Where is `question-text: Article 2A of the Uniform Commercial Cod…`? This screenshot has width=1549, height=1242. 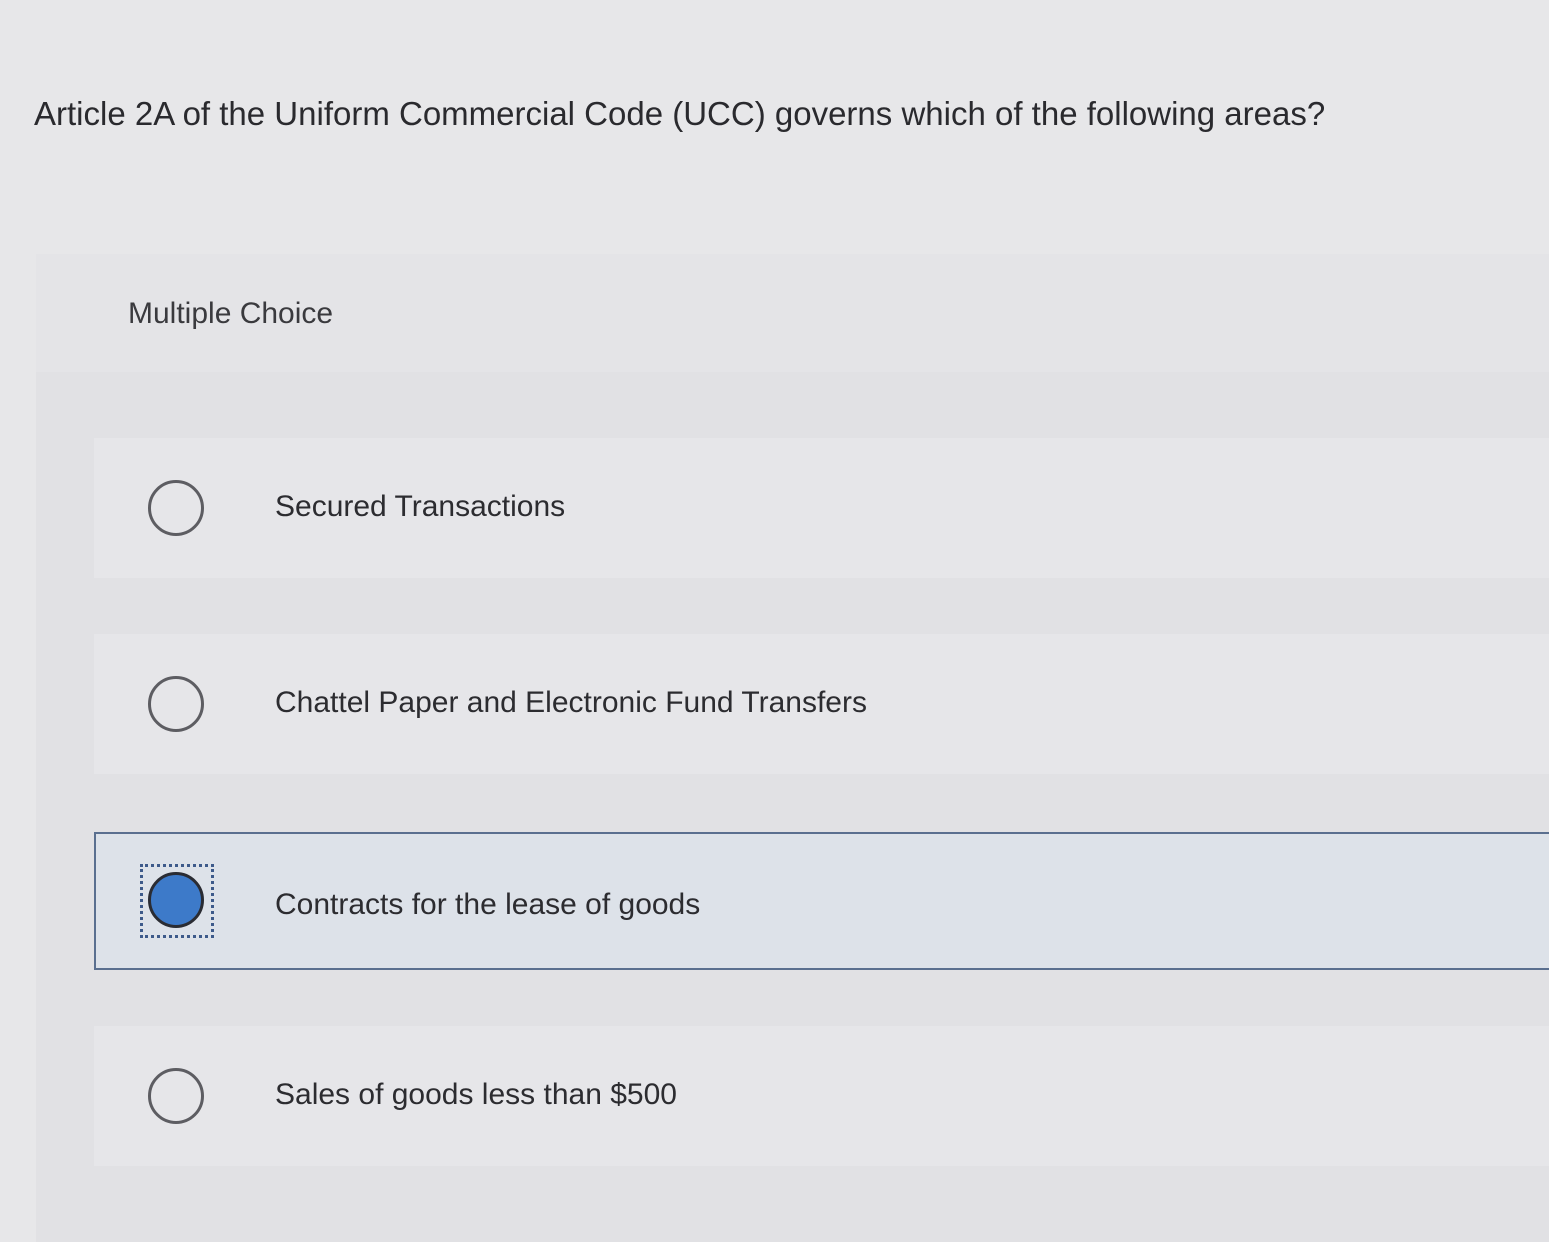 question-text: Article 2A of the Uniform Commercial Cod… is located at coordinates (680, 113).